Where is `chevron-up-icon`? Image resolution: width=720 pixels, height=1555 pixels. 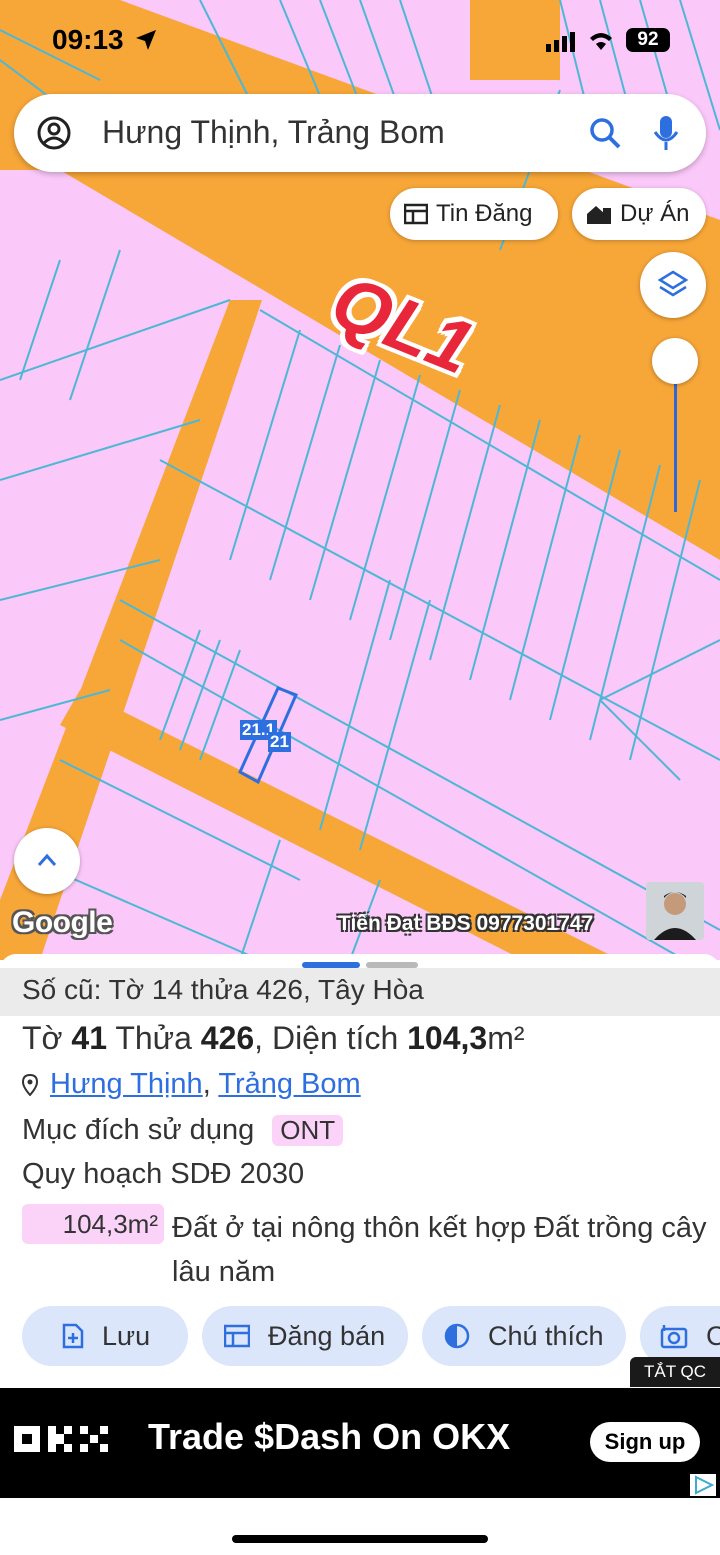
chevron-up-icon is located at coordinates (47, 859).